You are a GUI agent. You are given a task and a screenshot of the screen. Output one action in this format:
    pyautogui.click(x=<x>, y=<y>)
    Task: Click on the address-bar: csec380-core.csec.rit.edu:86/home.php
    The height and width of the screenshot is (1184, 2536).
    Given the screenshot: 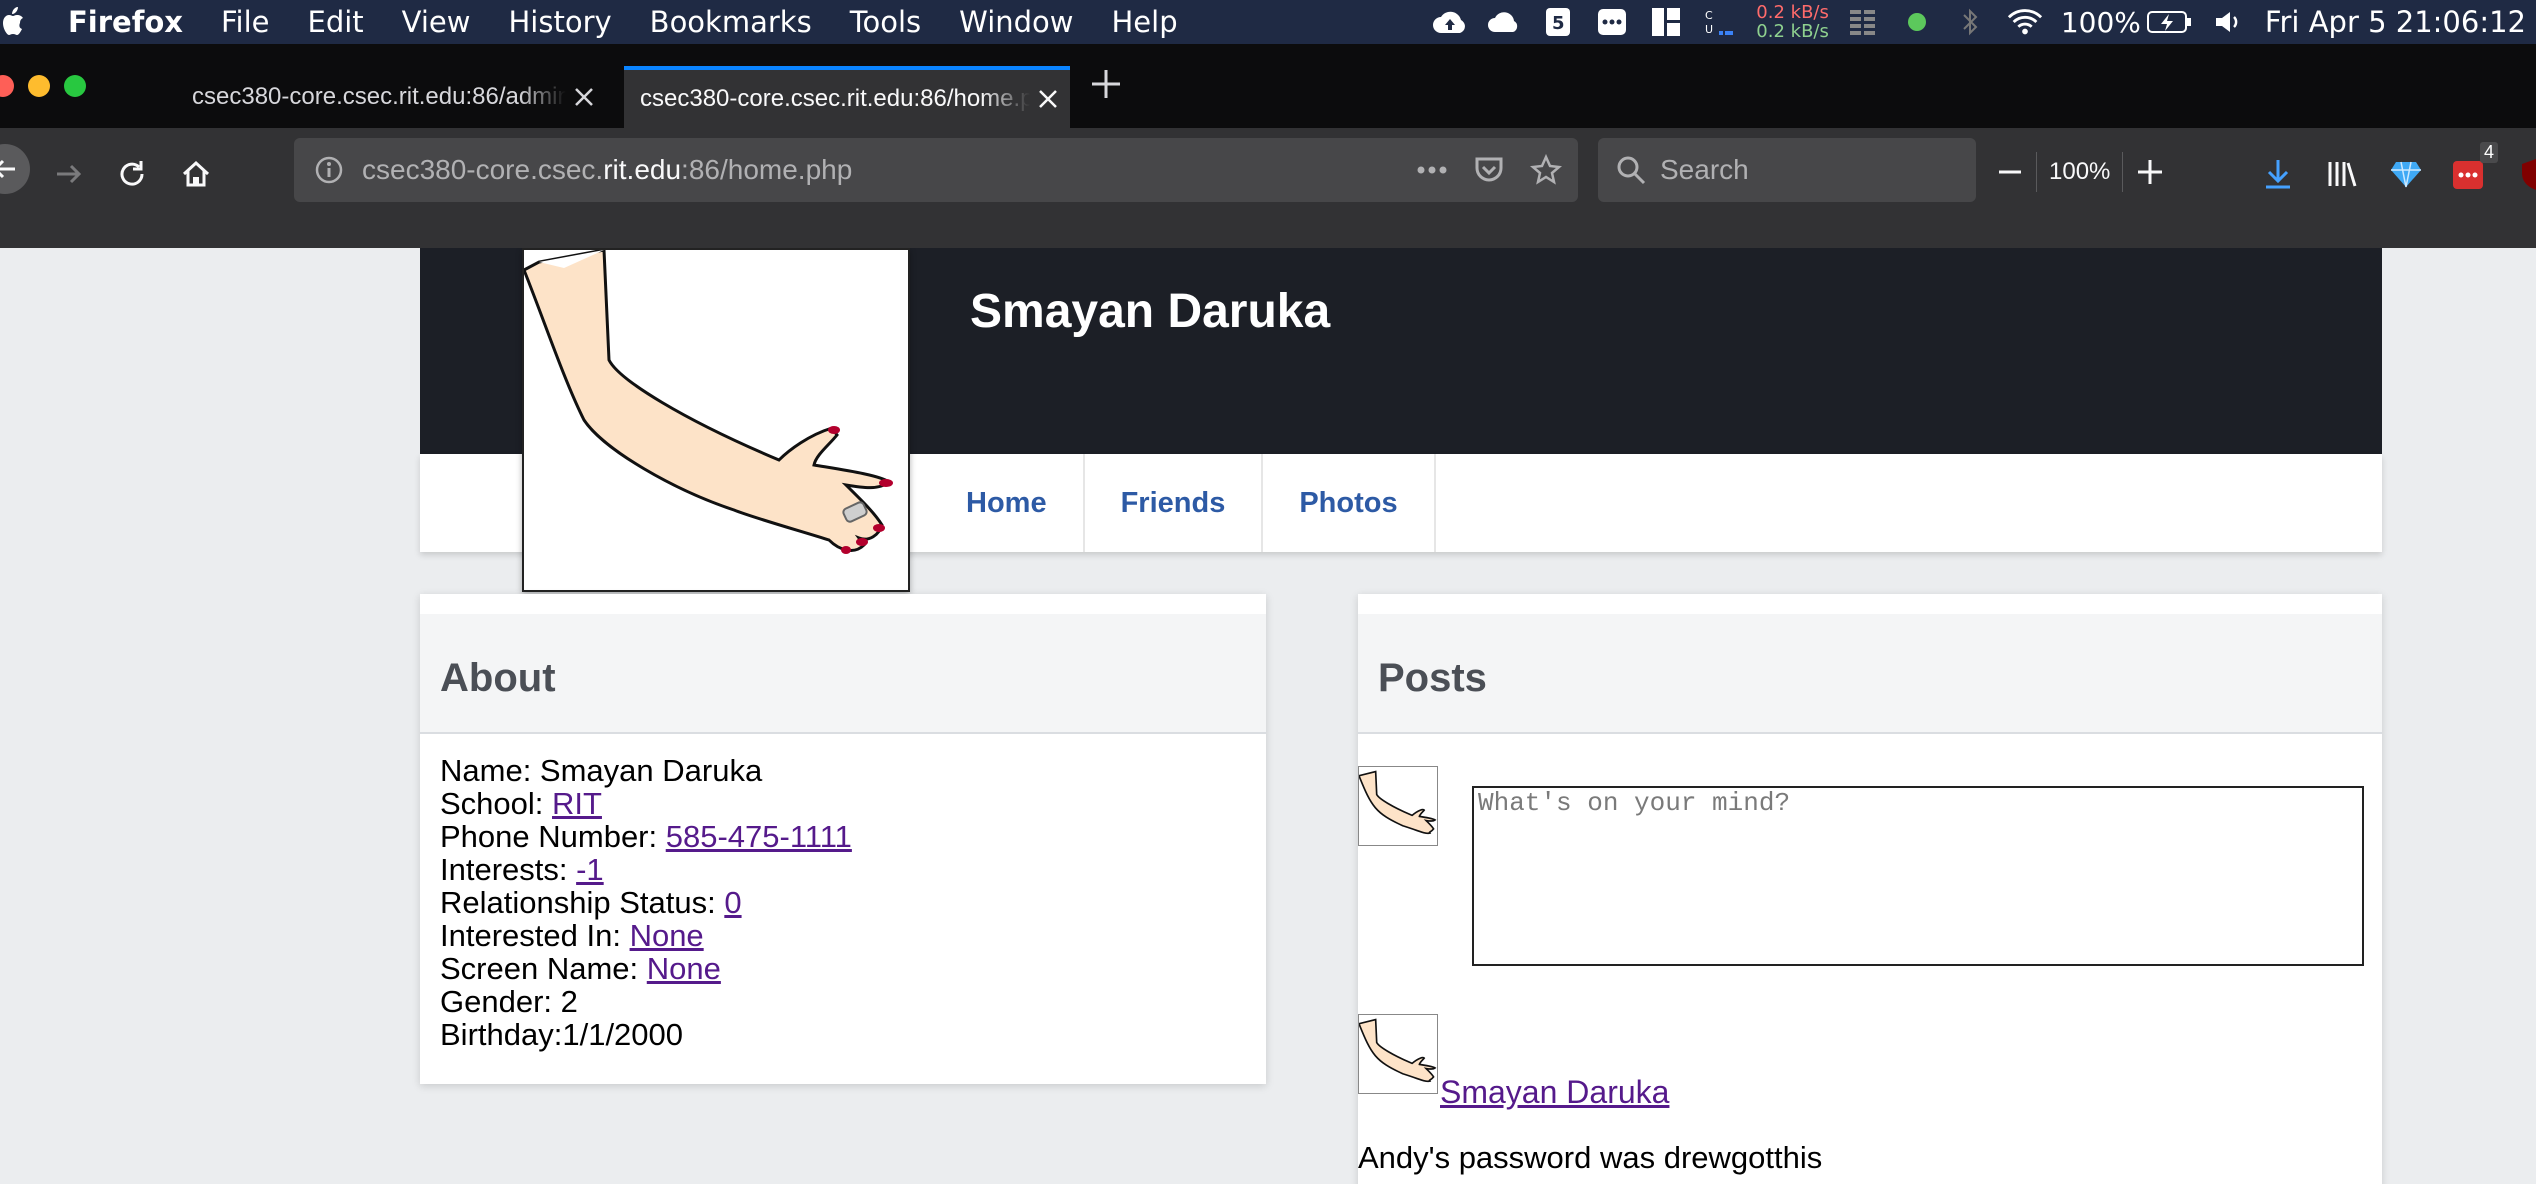 What is the action you would take?
    pyautogui.click(x=936, y=170)
    